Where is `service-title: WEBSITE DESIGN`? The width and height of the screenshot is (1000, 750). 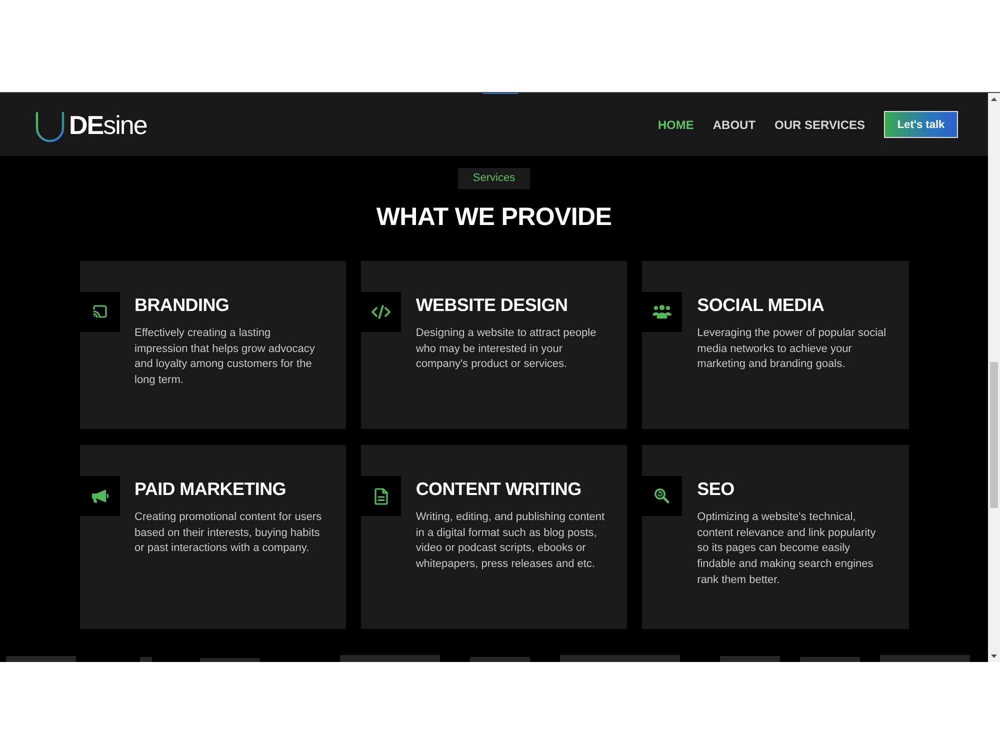 service-title: WEBSITE DESIGN is located at coordinates (492, 305).